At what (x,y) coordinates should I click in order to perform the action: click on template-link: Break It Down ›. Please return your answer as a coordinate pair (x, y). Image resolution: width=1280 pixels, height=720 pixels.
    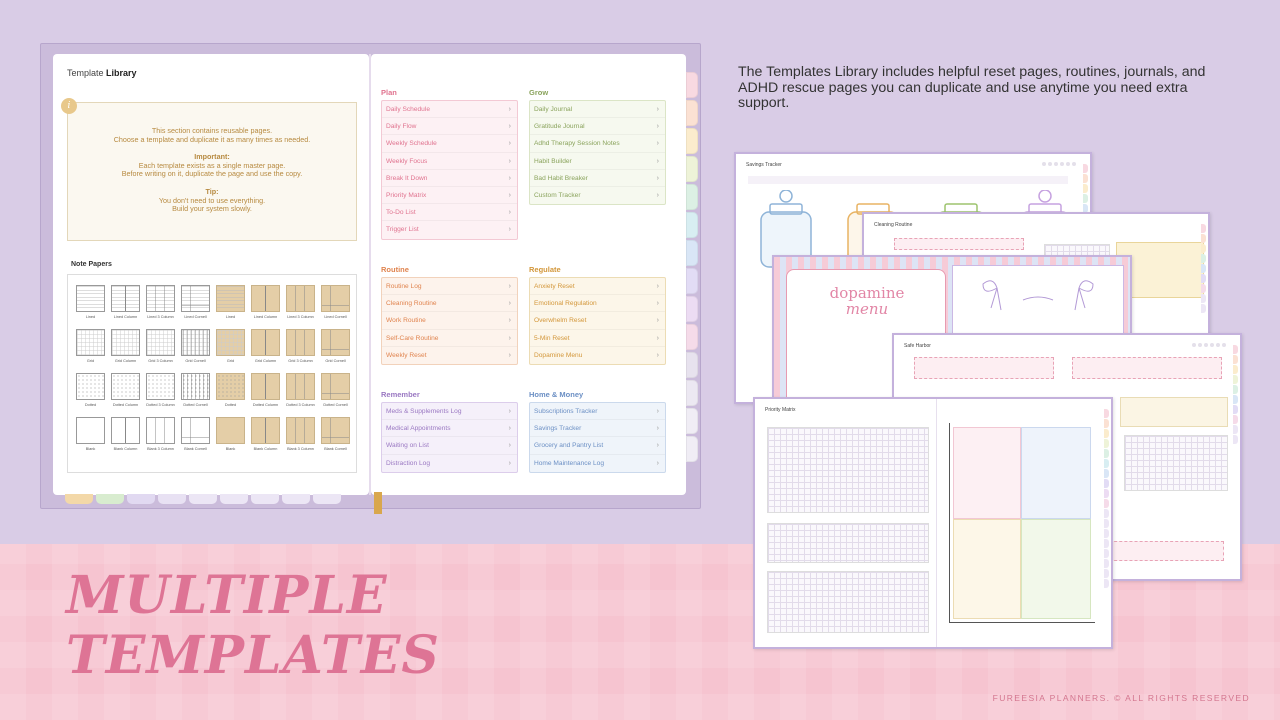
    Looking at the image, I should click on (449, 178).